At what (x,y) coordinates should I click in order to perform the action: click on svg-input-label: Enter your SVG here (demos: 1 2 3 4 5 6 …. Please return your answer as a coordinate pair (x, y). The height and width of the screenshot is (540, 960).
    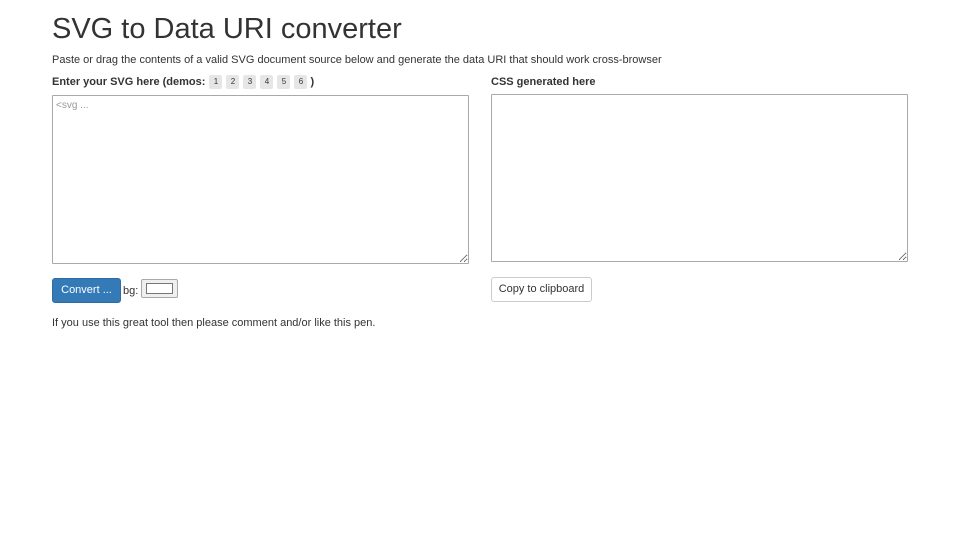
    Looking at the image, I should click on (183, 82).